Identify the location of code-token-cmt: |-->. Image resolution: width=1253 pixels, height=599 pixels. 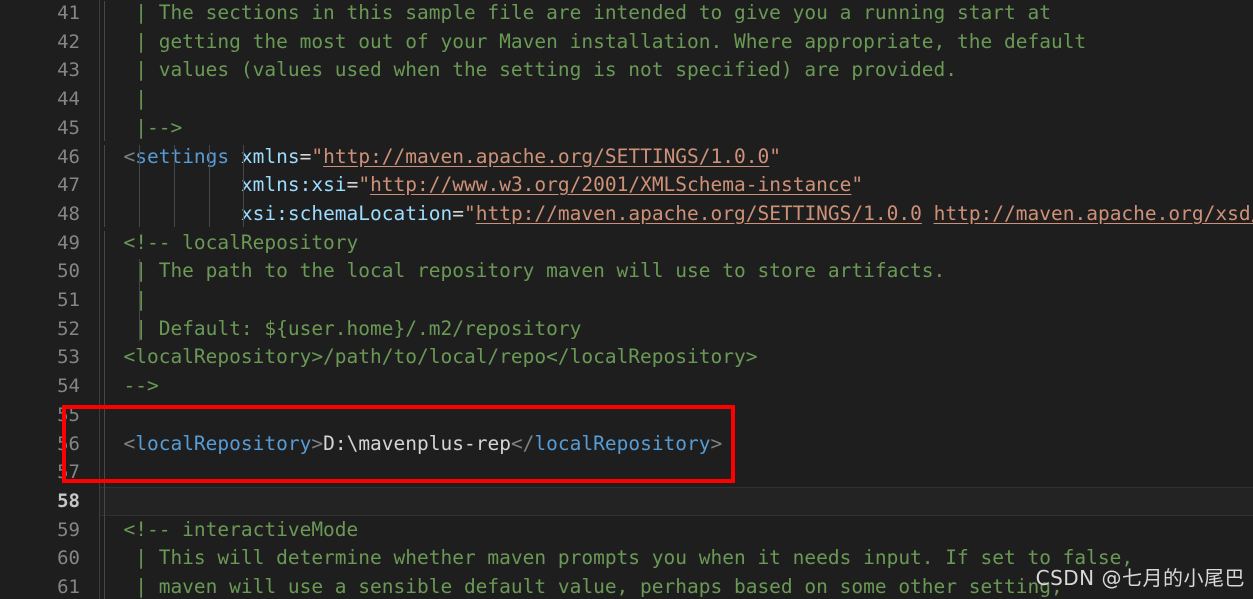
(141, 127).